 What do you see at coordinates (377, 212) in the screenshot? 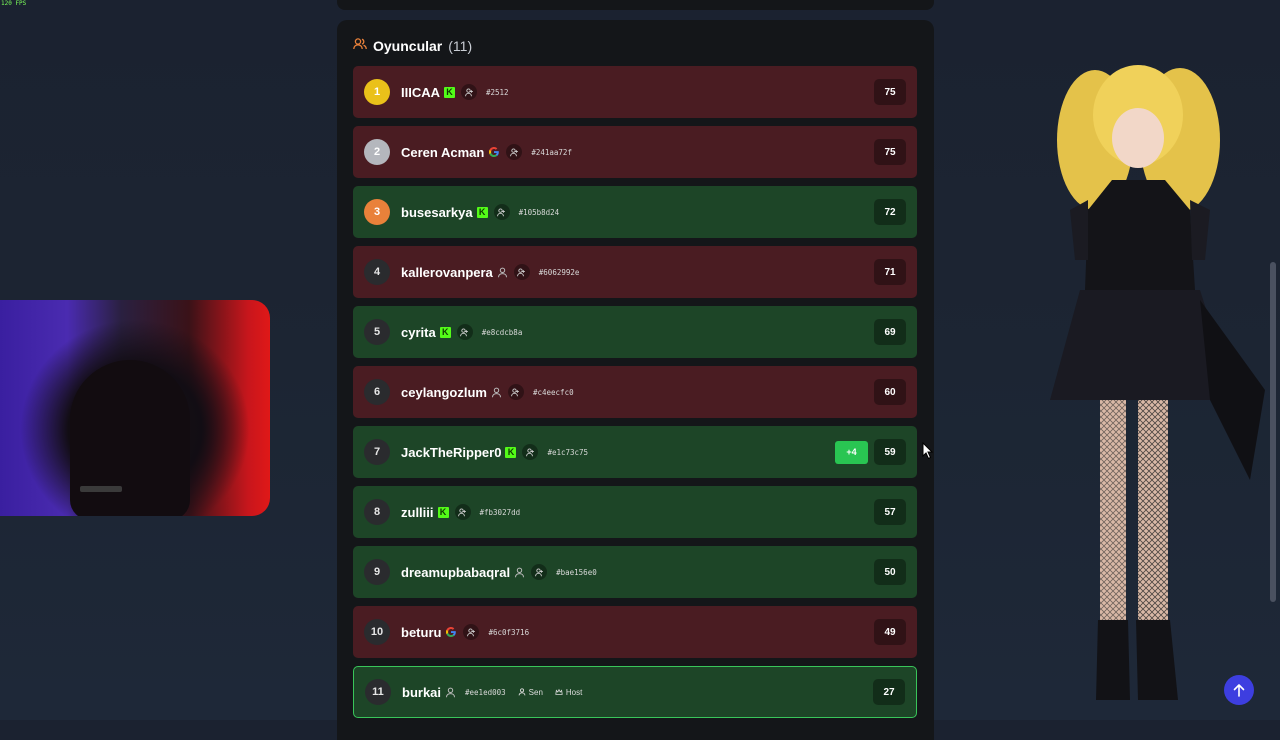
I see `rank-badge: 3` at bounding box center [377, 212].